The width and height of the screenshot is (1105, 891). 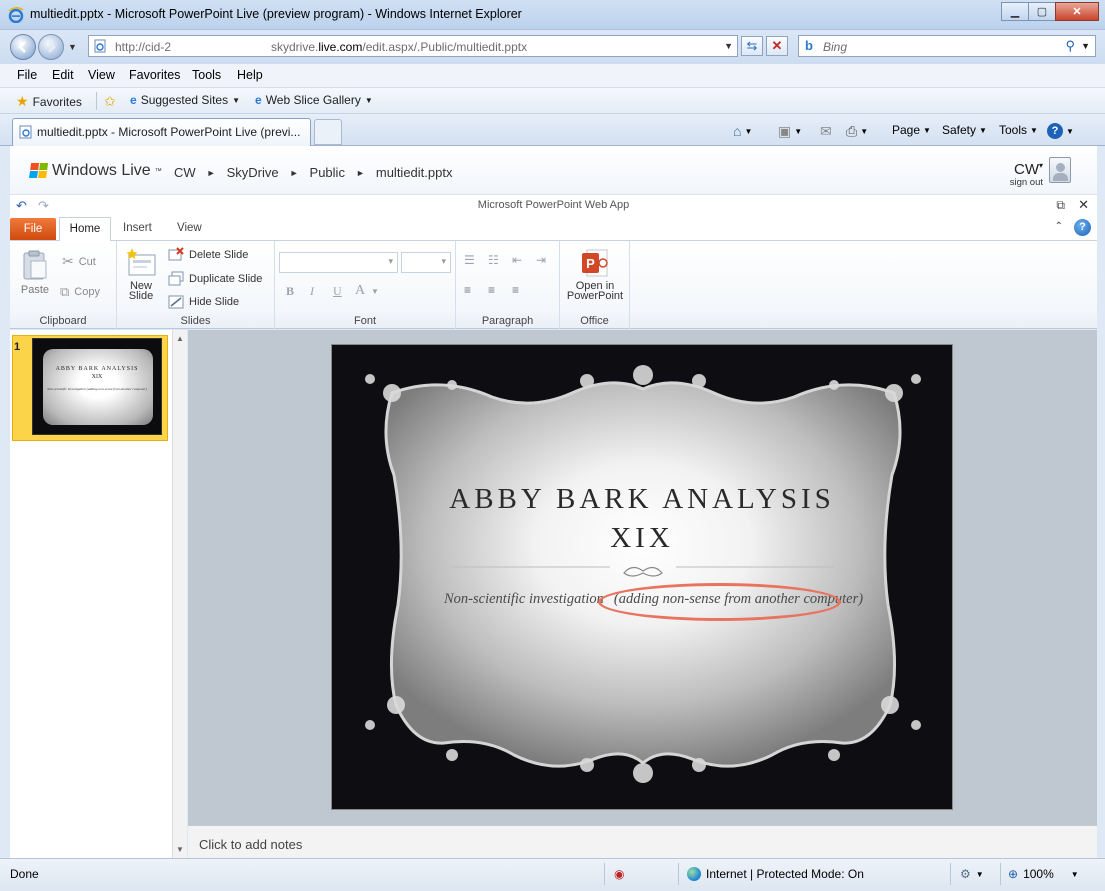 I want to click on user-menu: CW▾ sign out, so click(x=1026, y=174).